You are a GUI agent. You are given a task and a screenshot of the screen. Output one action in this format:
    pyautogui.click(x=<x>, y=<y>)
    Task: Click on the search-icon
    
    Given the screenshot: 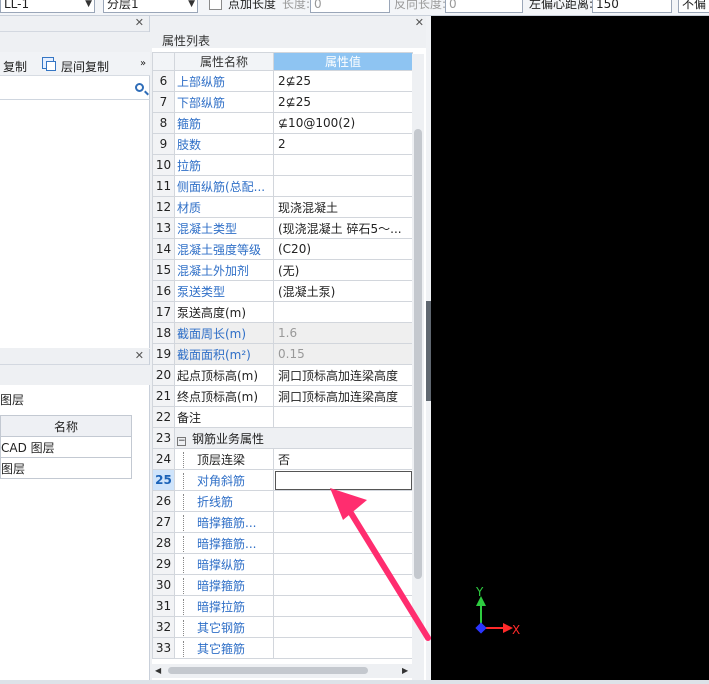 What is the action you would take?
    pyautogui.click(x=139, y=87)
    